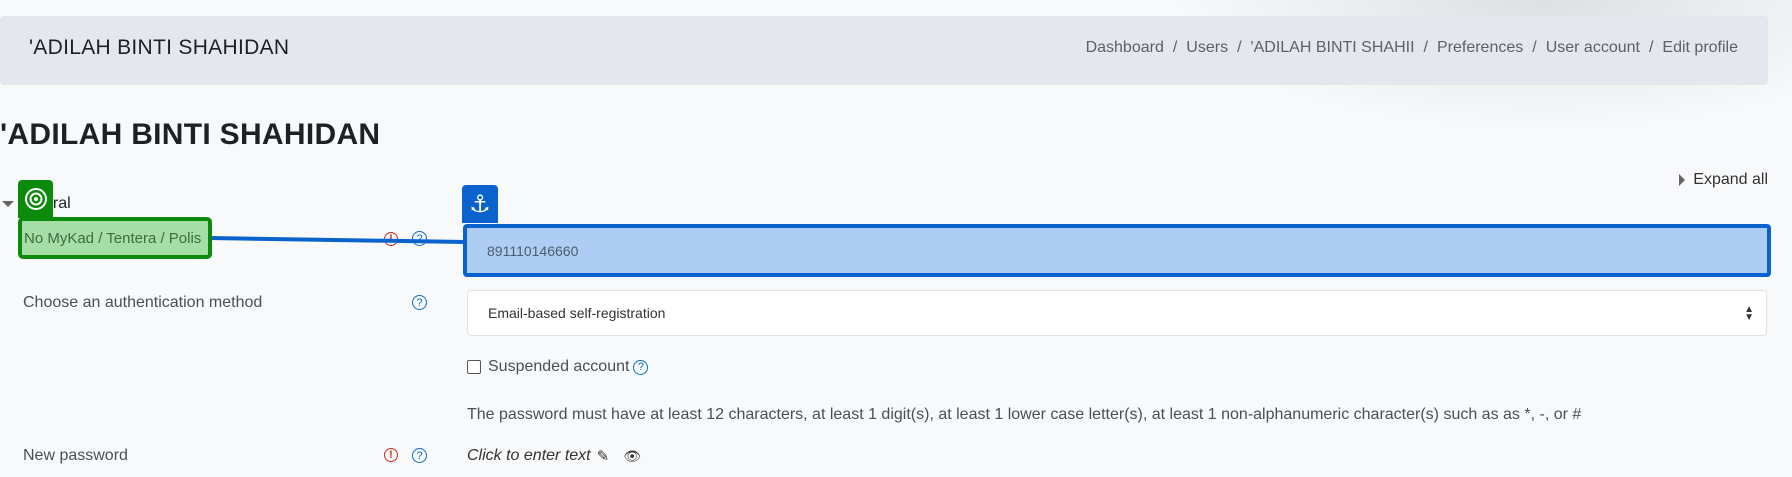  Describe the element at coordinates (1700, 47) in the screenshot. I see `breadcrumb-current: Edit profile` at that location.